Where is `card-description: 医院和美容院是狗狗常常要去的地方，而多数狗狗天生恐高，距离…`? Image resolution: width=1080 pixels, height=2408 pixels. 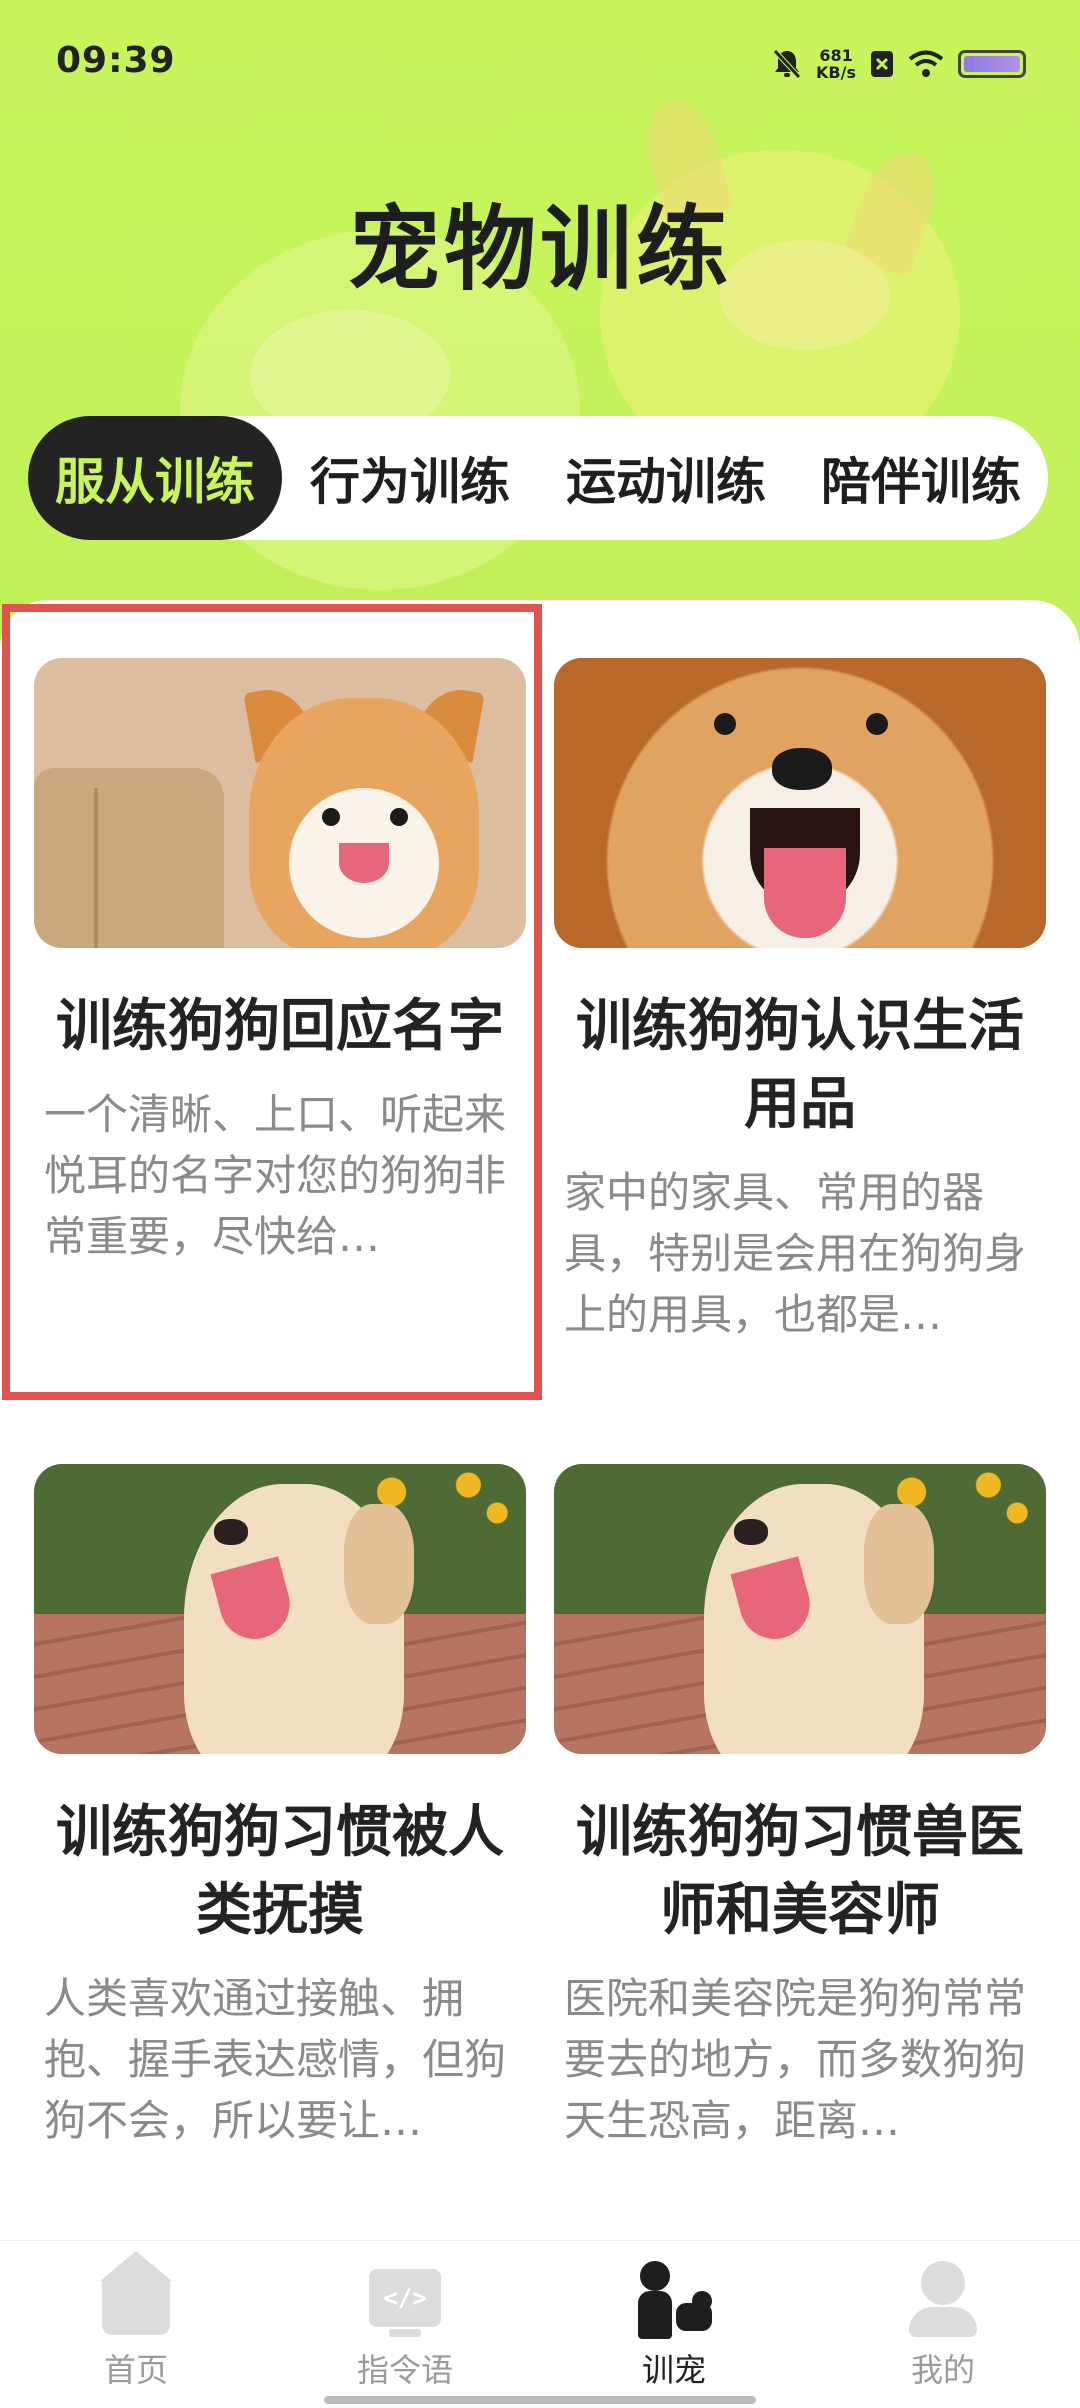 card-description: 医院和美容院是狗狗常常要去的地方，而多数狗狗天生恐高，距离… is located at coordinates (795, 2059).